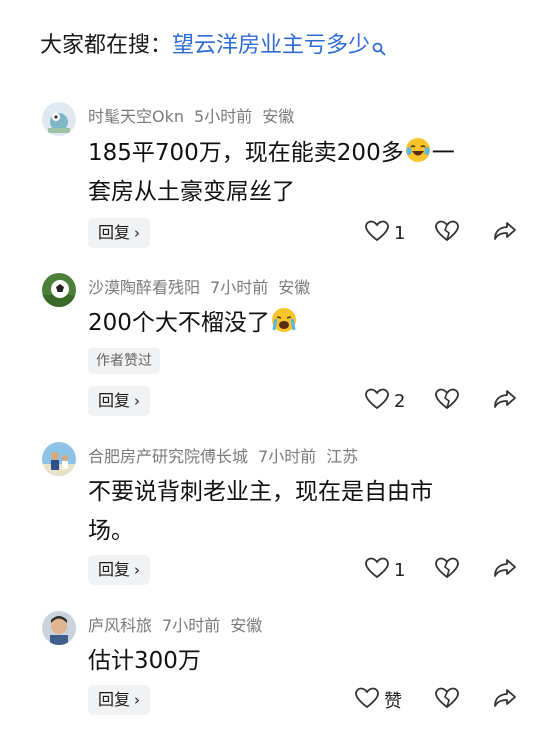  I want to click on username: 合肥房产研究院傅长城, so click(168, 456).